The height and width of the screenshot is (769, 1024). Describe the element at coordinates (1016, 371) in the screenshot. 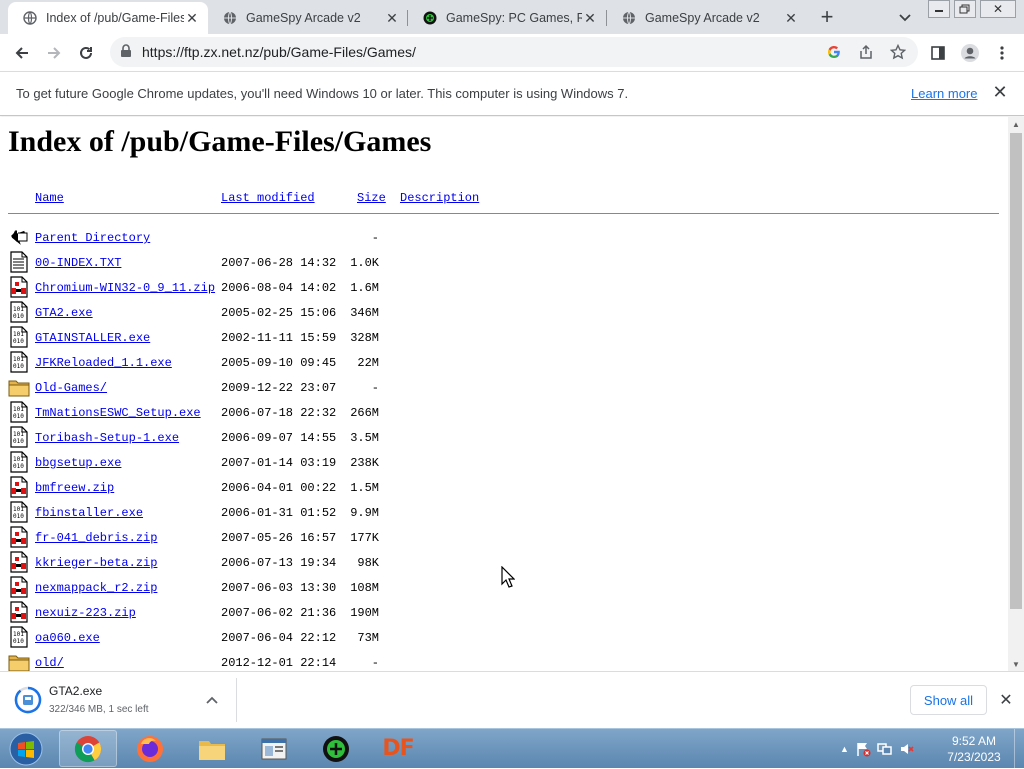

I see `scrollbar-thumb` at that location.